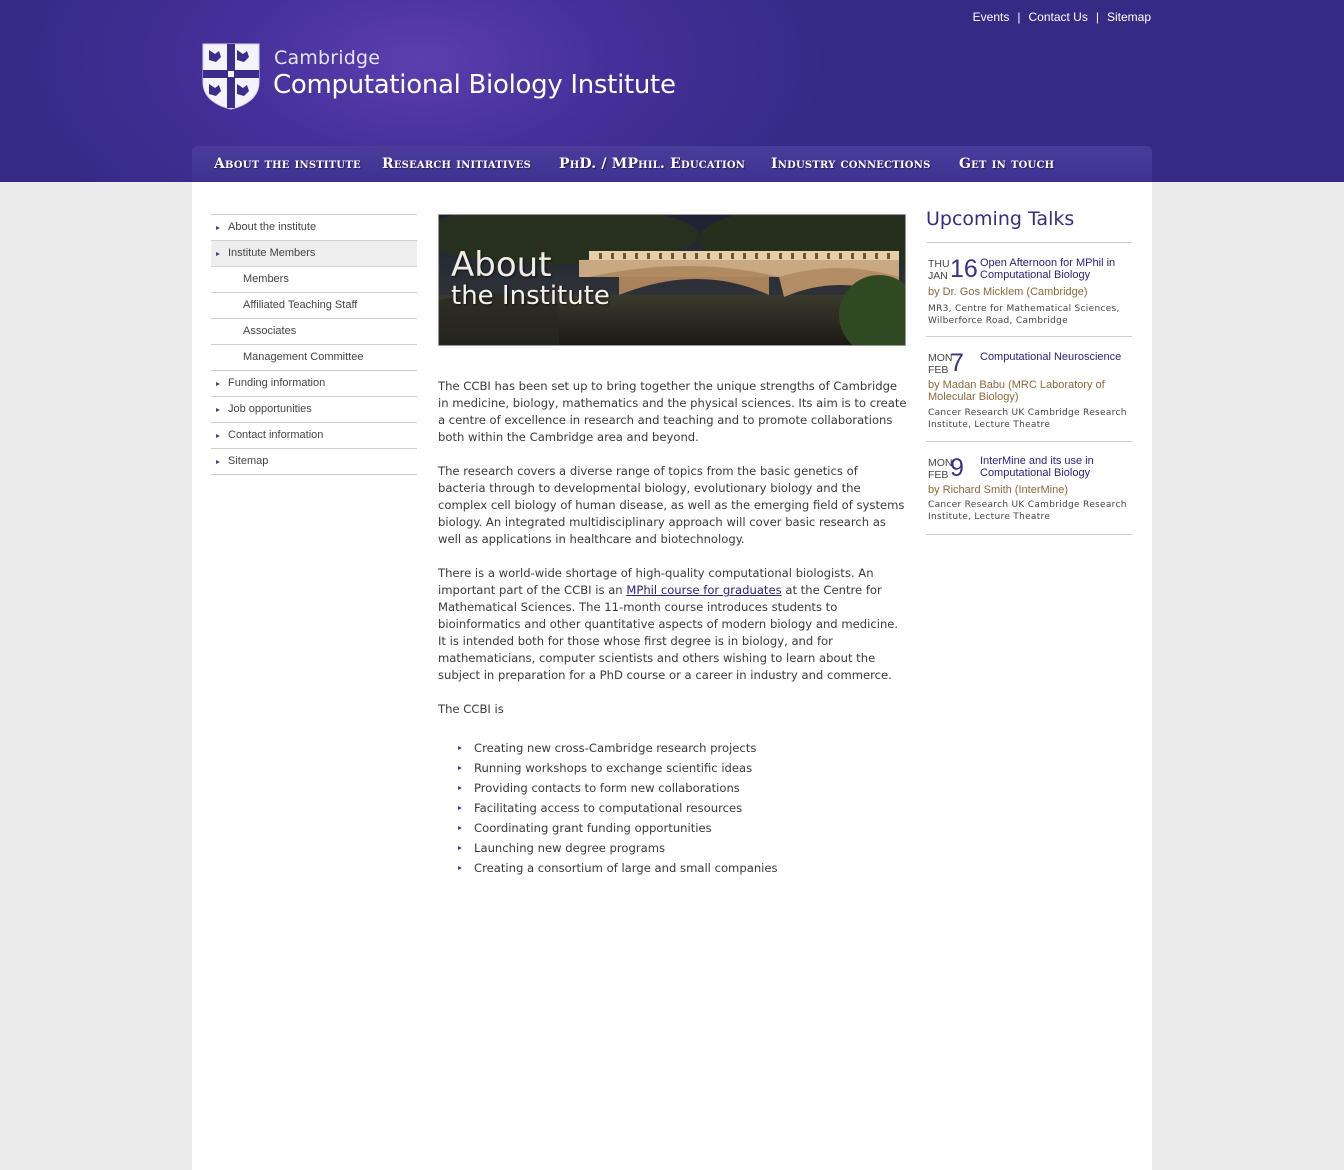 The height and width of the screenshot is (1170, 1344). I want to click on sidebar-item-contact-information: Contact information, so click(314, 436).